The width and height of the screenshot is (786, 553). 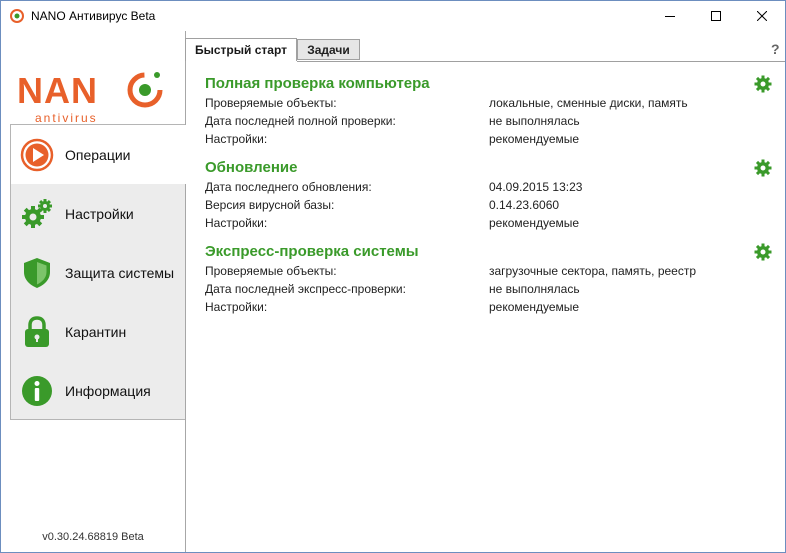 I want to click on svg-text: NAN, so click(x=57, y=90).